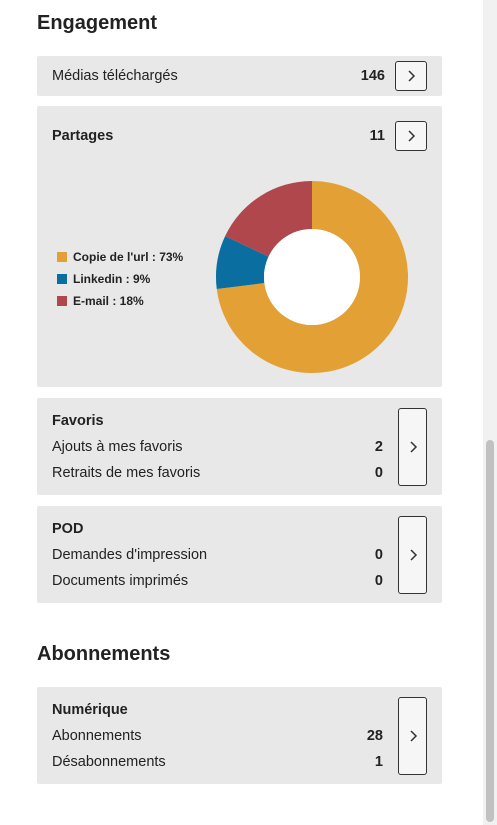 The height and width of the screenshot is (825, 497). What do you see at coordinates (97, 23) in the screenshot?
I see `engagement-title: Engagement` at bounding box center [97, 23].